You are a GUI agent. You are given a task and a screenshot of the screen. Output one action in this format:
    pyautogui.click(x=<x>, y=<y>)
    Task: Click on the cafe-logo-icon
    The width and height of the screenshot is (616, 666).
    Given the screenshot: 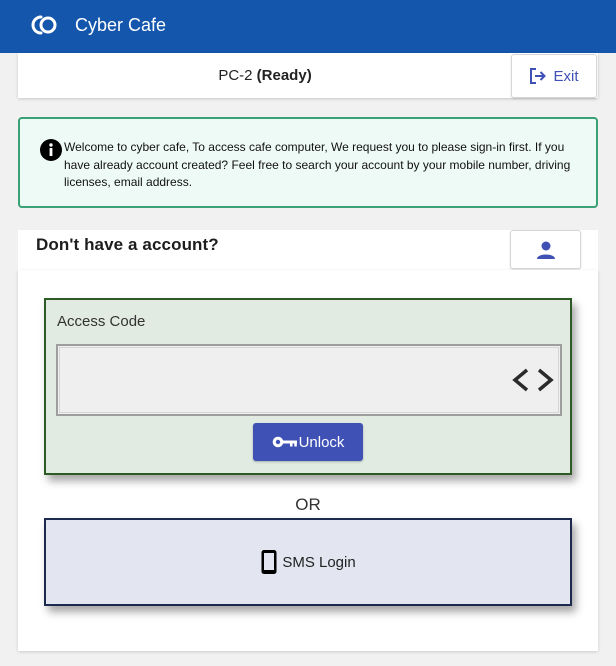 What is the action you would take?
    pyautogui.click(x=44, y=25)
    